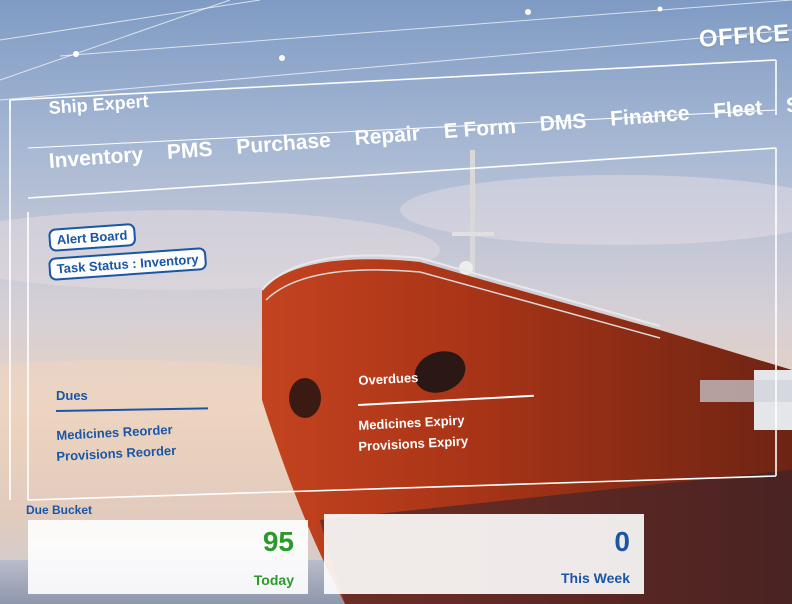  I want to click on dues-title: Dues, so click(72, 395).